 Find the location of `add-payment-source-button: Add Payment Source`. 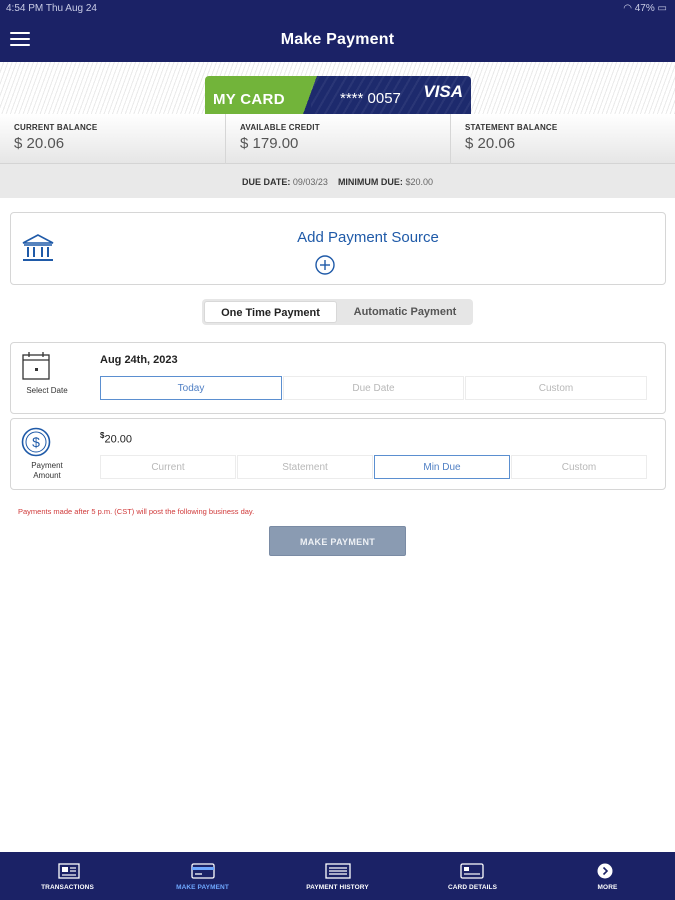

add-payment-source-button: Add Payment Source is located at coordinates (338, 248).